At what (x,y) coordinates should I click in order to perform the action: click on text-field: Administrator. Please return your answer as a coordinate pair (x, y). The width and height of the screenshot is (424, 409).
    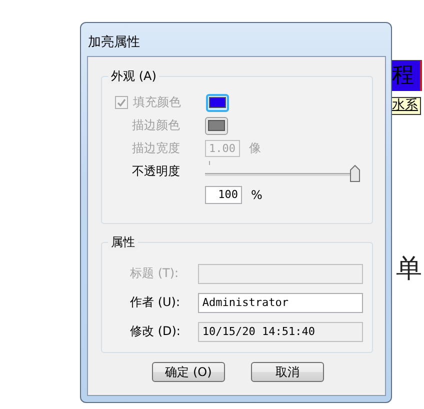
    Looking at the image, I should click on (280, 302).